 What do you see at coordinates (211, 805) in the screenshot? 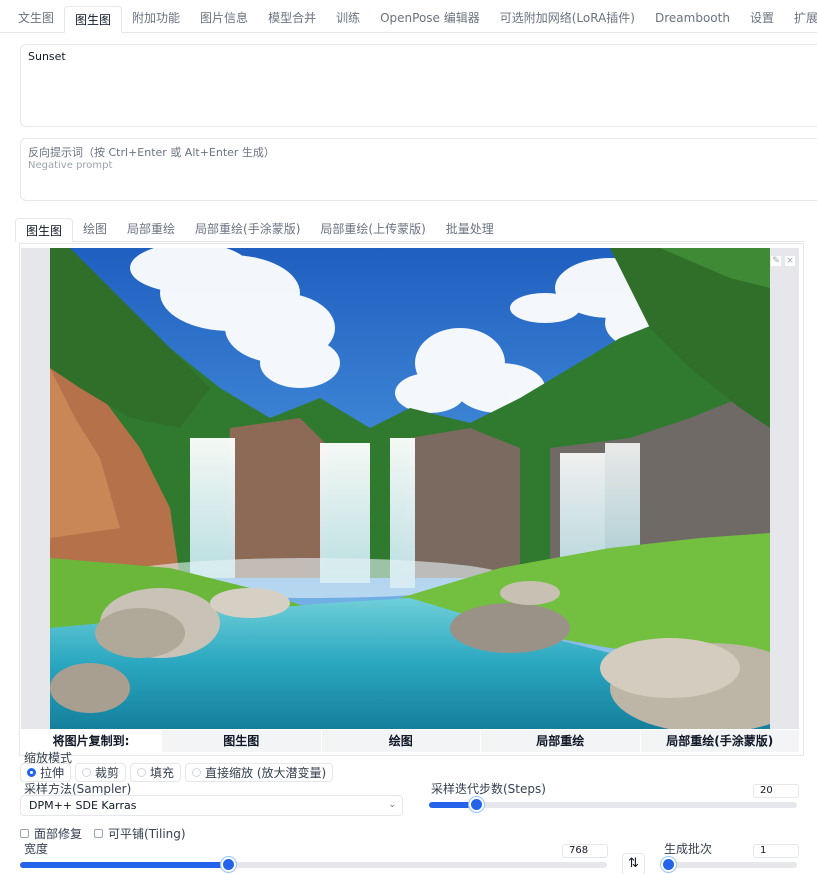
I see `sampler-dropdown: DPM++ SDE Karras ⌄` at bounding box center [211, 805].